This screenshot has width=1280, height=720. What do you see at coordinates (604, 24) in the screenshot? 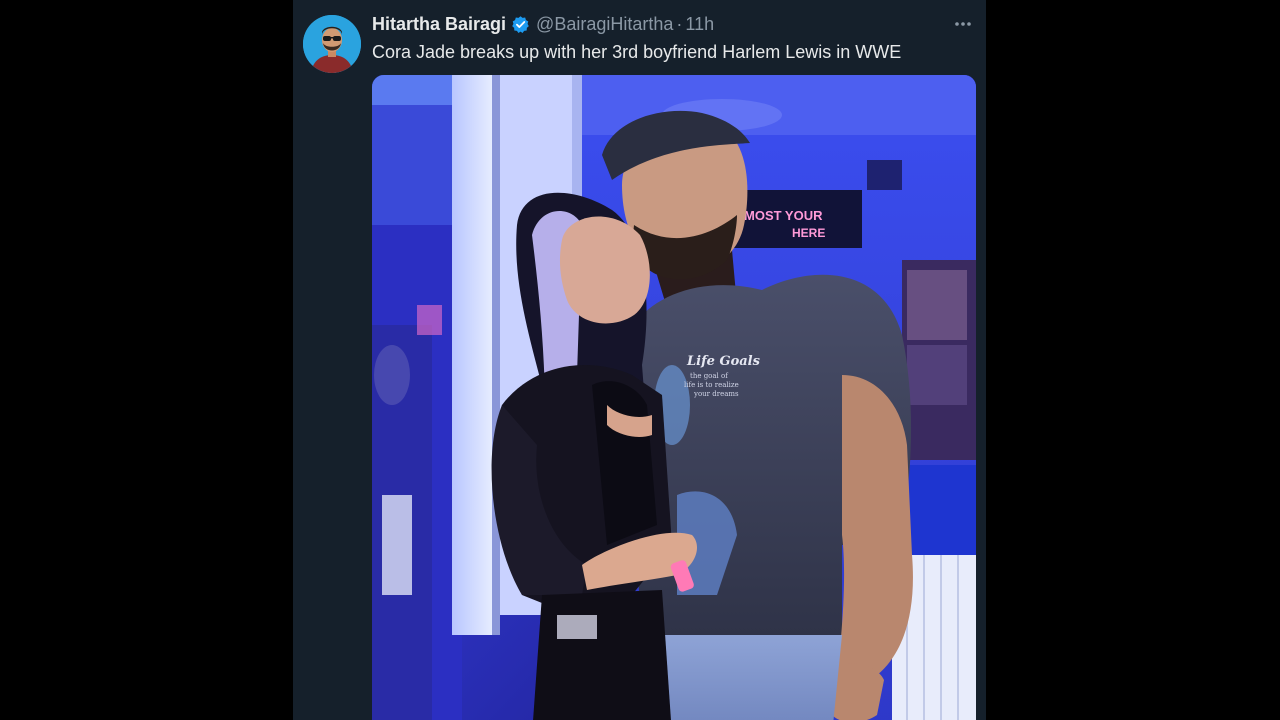
I see `author-handle: @BairagiHitartha` at bounding box center [604, 24].